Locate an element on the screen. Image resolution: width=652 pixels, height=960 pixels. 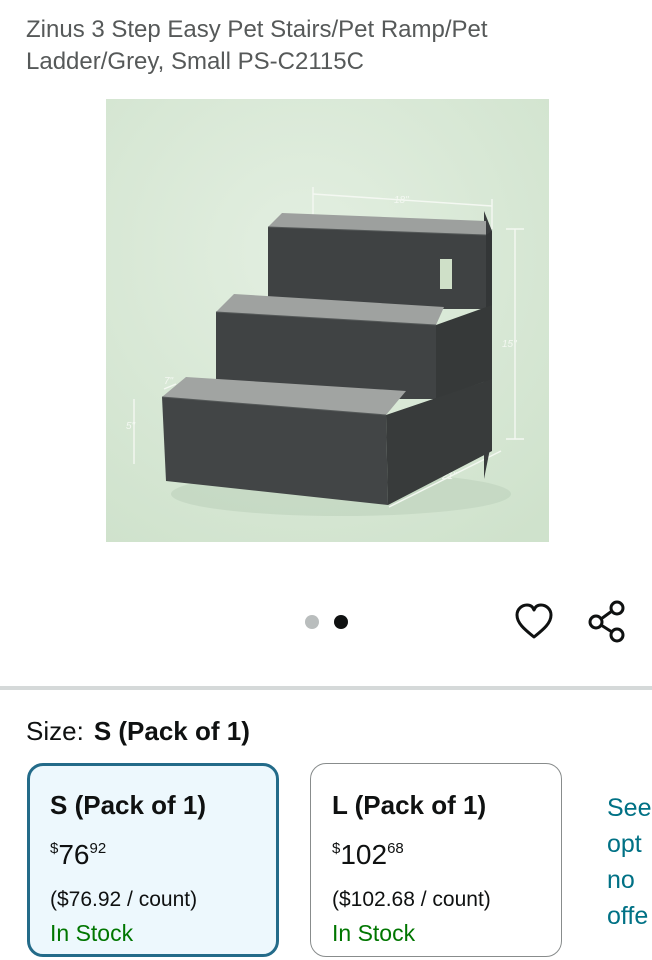
price-whole: 102 is located at coordinates (364, 854).